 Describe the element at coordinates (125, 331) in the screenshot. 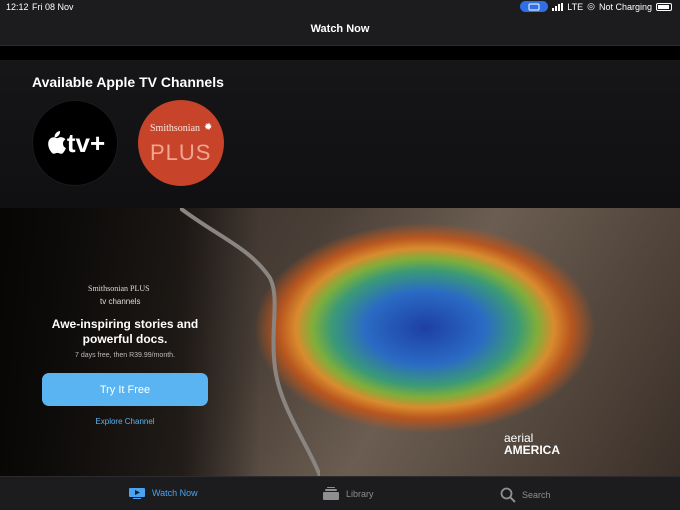

I see `hero-headline: Awe-inspiring stories and powerful docs.` at that location.